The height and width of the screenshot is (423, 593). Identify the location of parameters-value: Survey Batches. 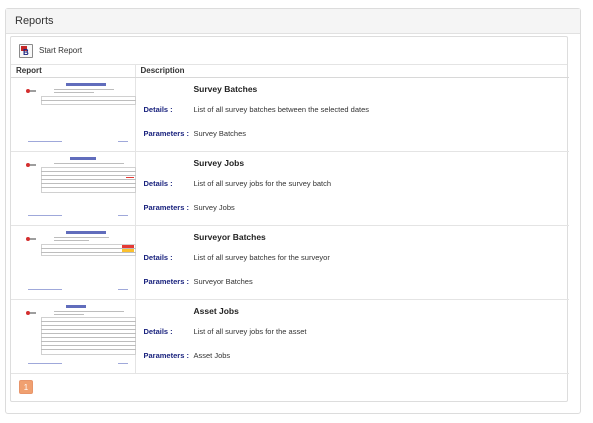
(220, 133).